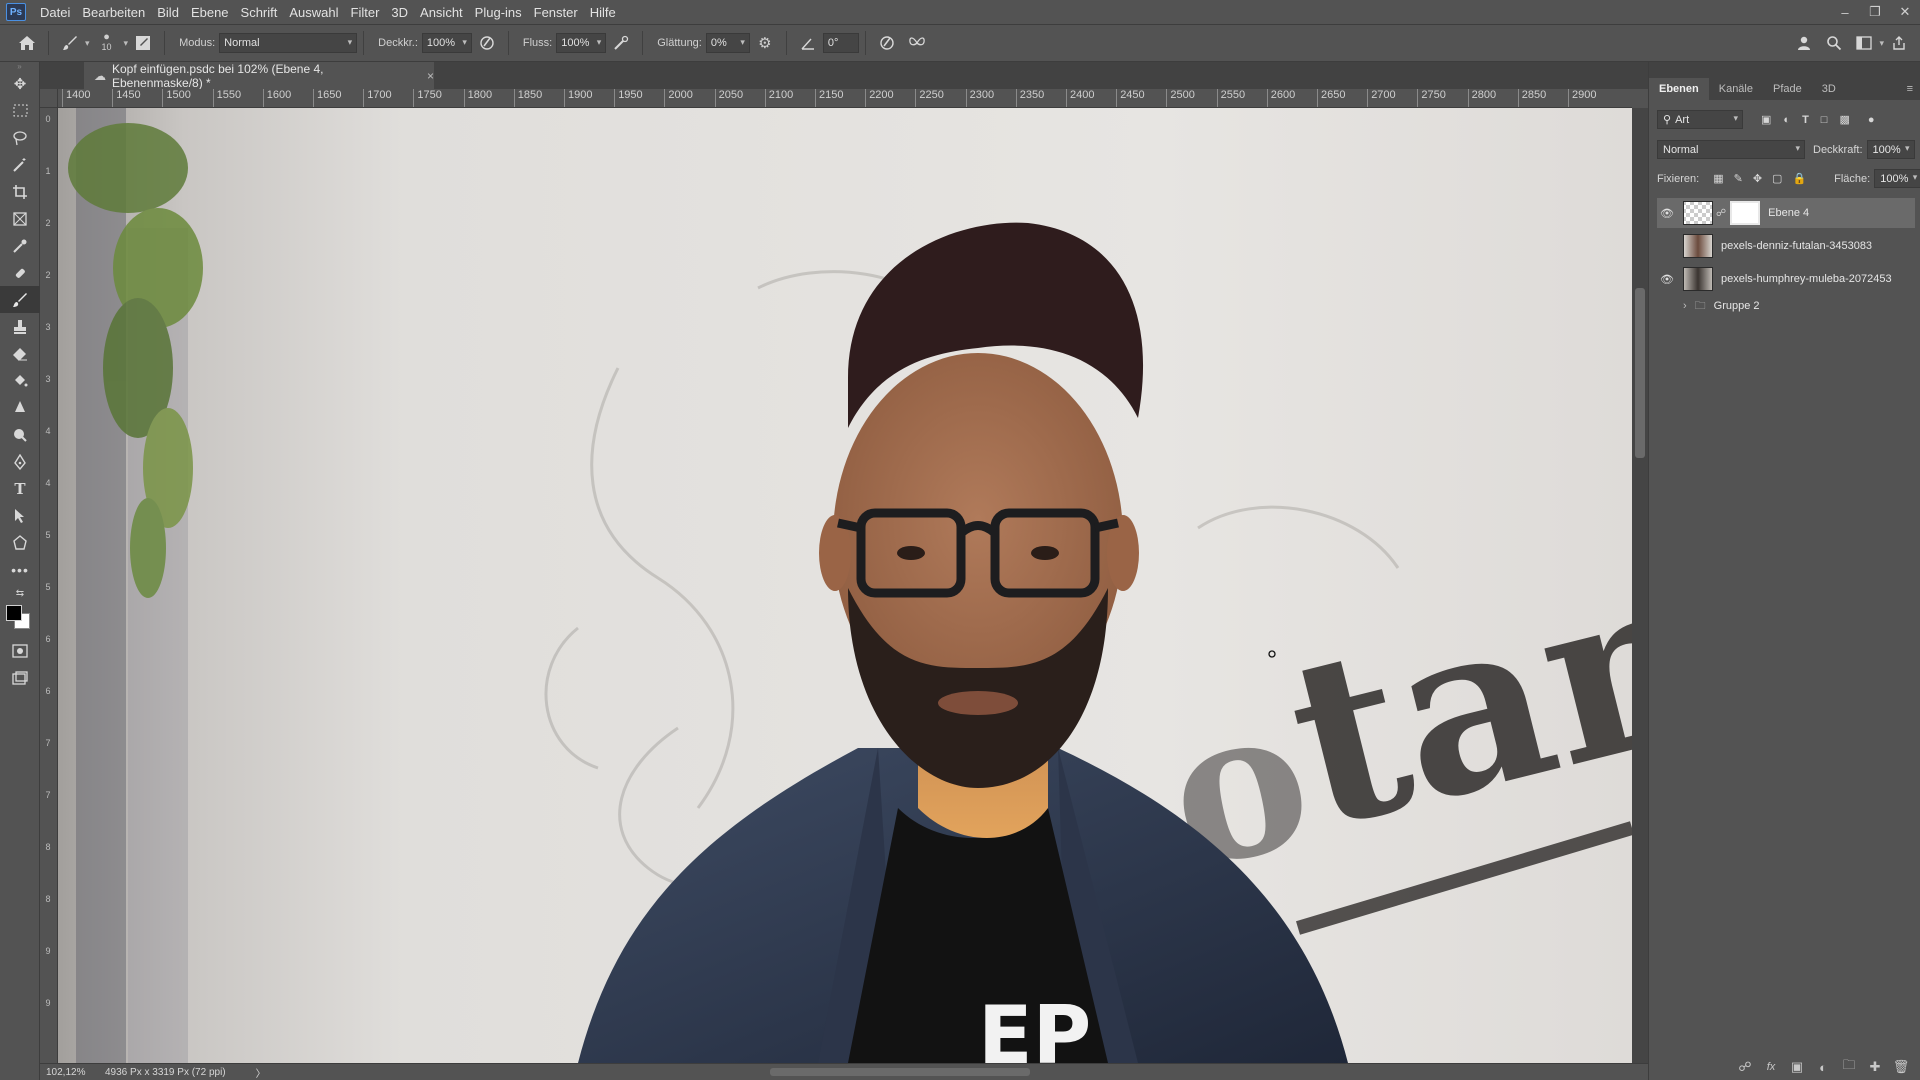 The height and width of the screenshot is (1080, 1920). What do you see at coordinates (1864, 43) in the screenshot?
I see `workspace-icon` at bounding box center [1864, 43].